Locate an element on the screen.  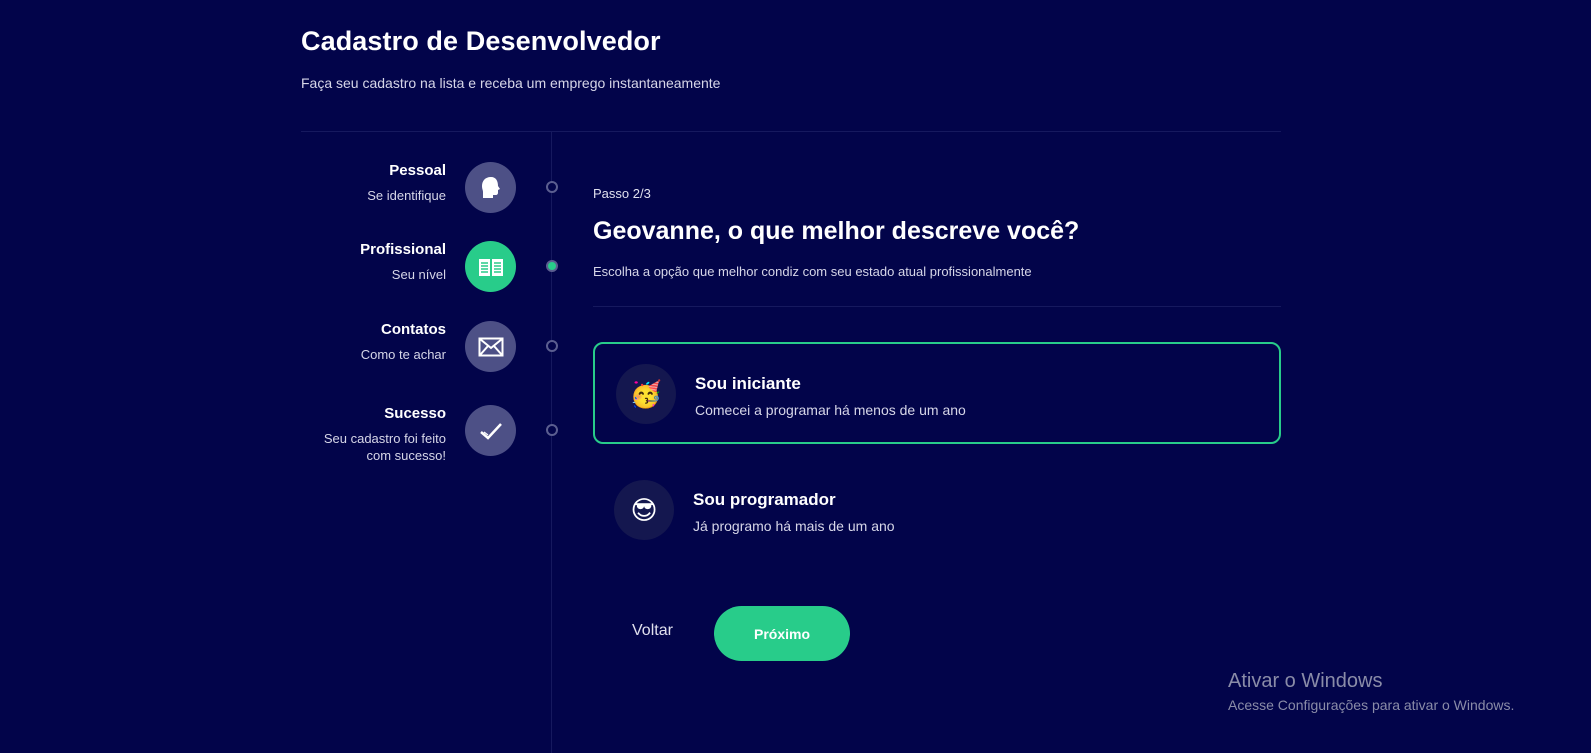
step-contatos: Contatos Como te achar is located at coordinates (441, 347).